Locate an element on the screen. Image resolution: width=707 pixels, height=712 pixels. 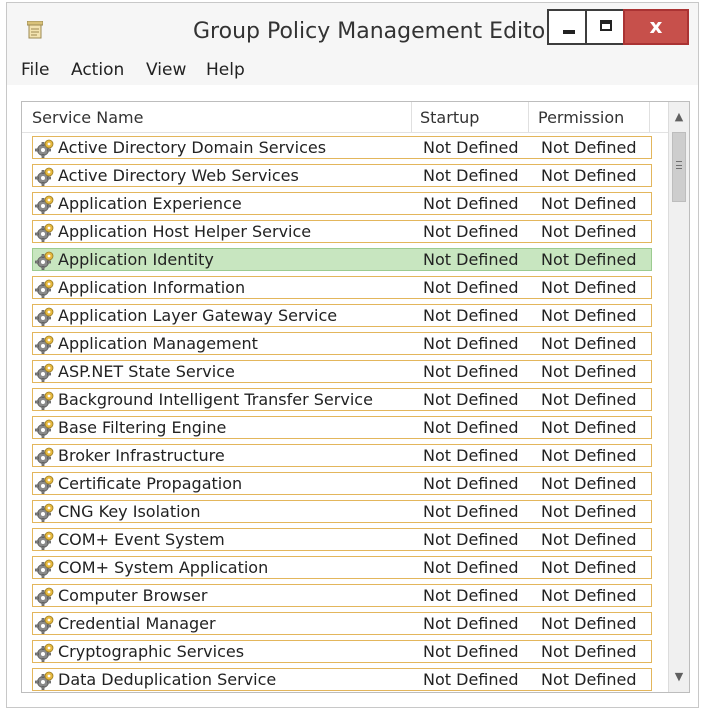
service-name-cell: Application Layer Gateway Service is located at coordinates (198, 315).